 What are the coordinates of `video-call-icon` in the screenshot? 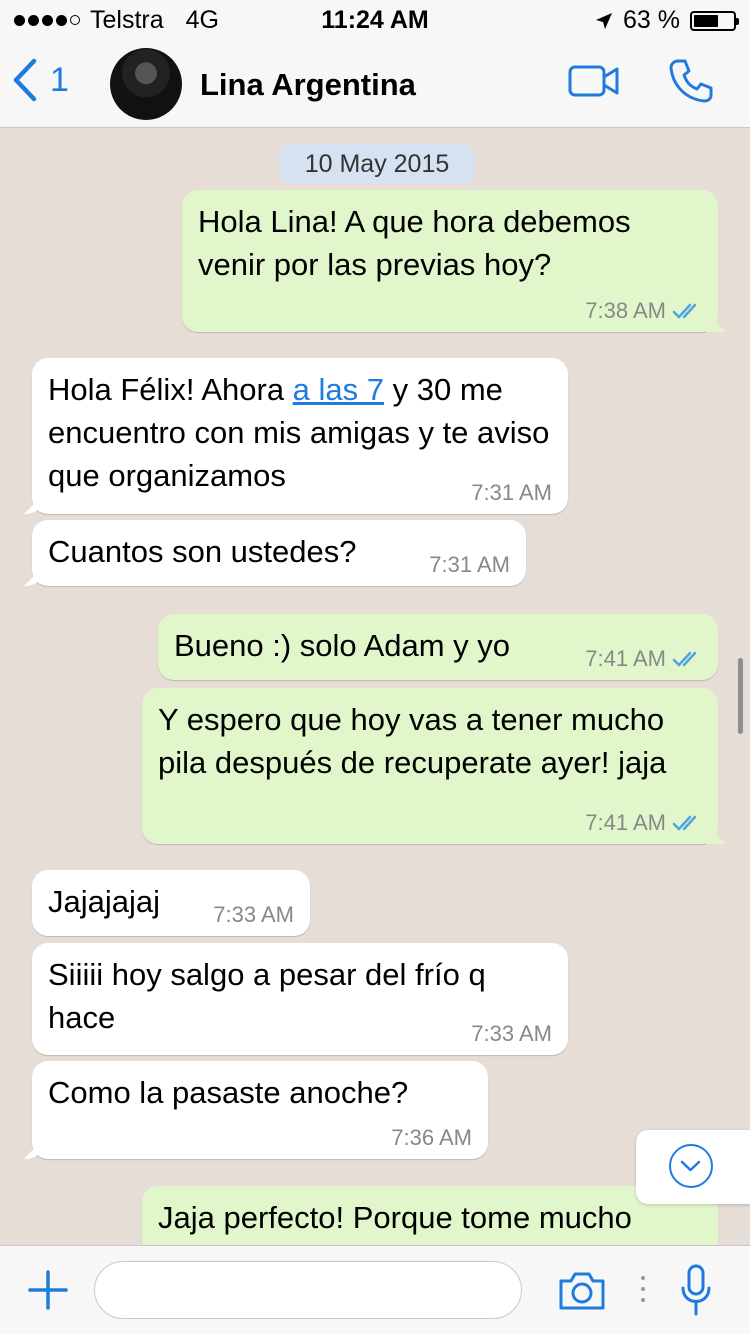 It's located at (593, 81).